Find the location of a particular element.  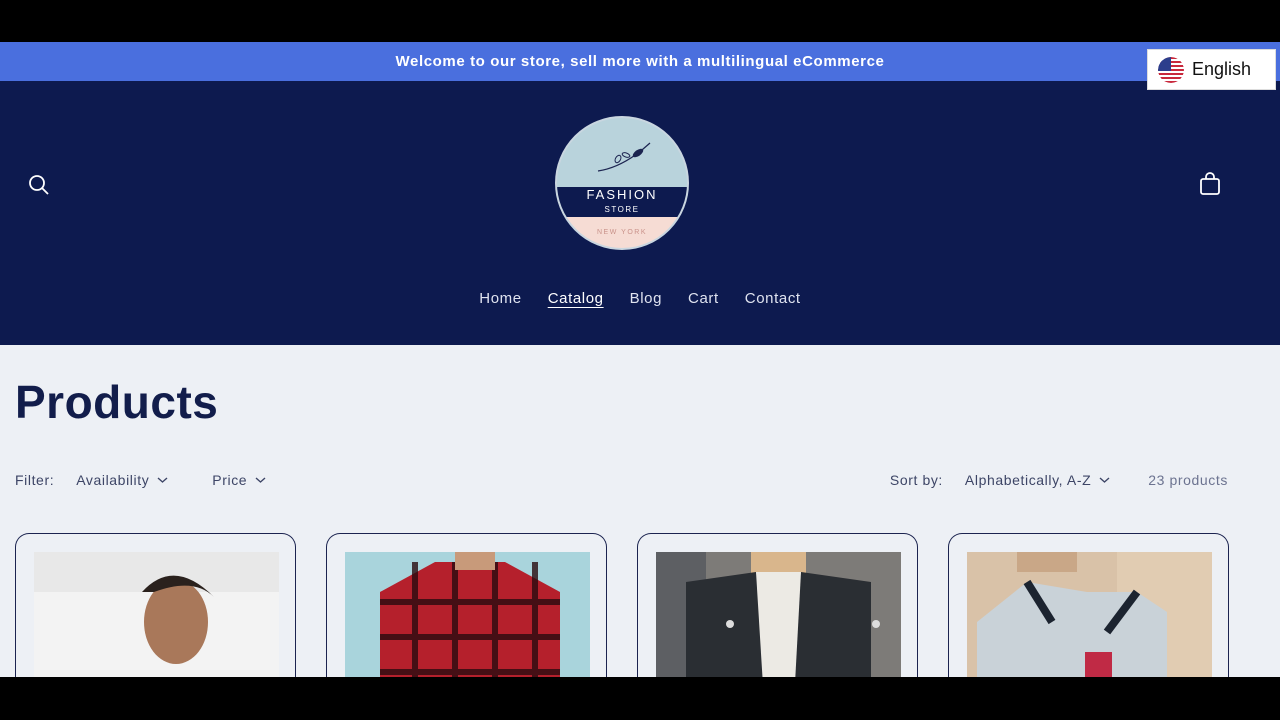

language-selector: English is located at coordinates (1211, 69).